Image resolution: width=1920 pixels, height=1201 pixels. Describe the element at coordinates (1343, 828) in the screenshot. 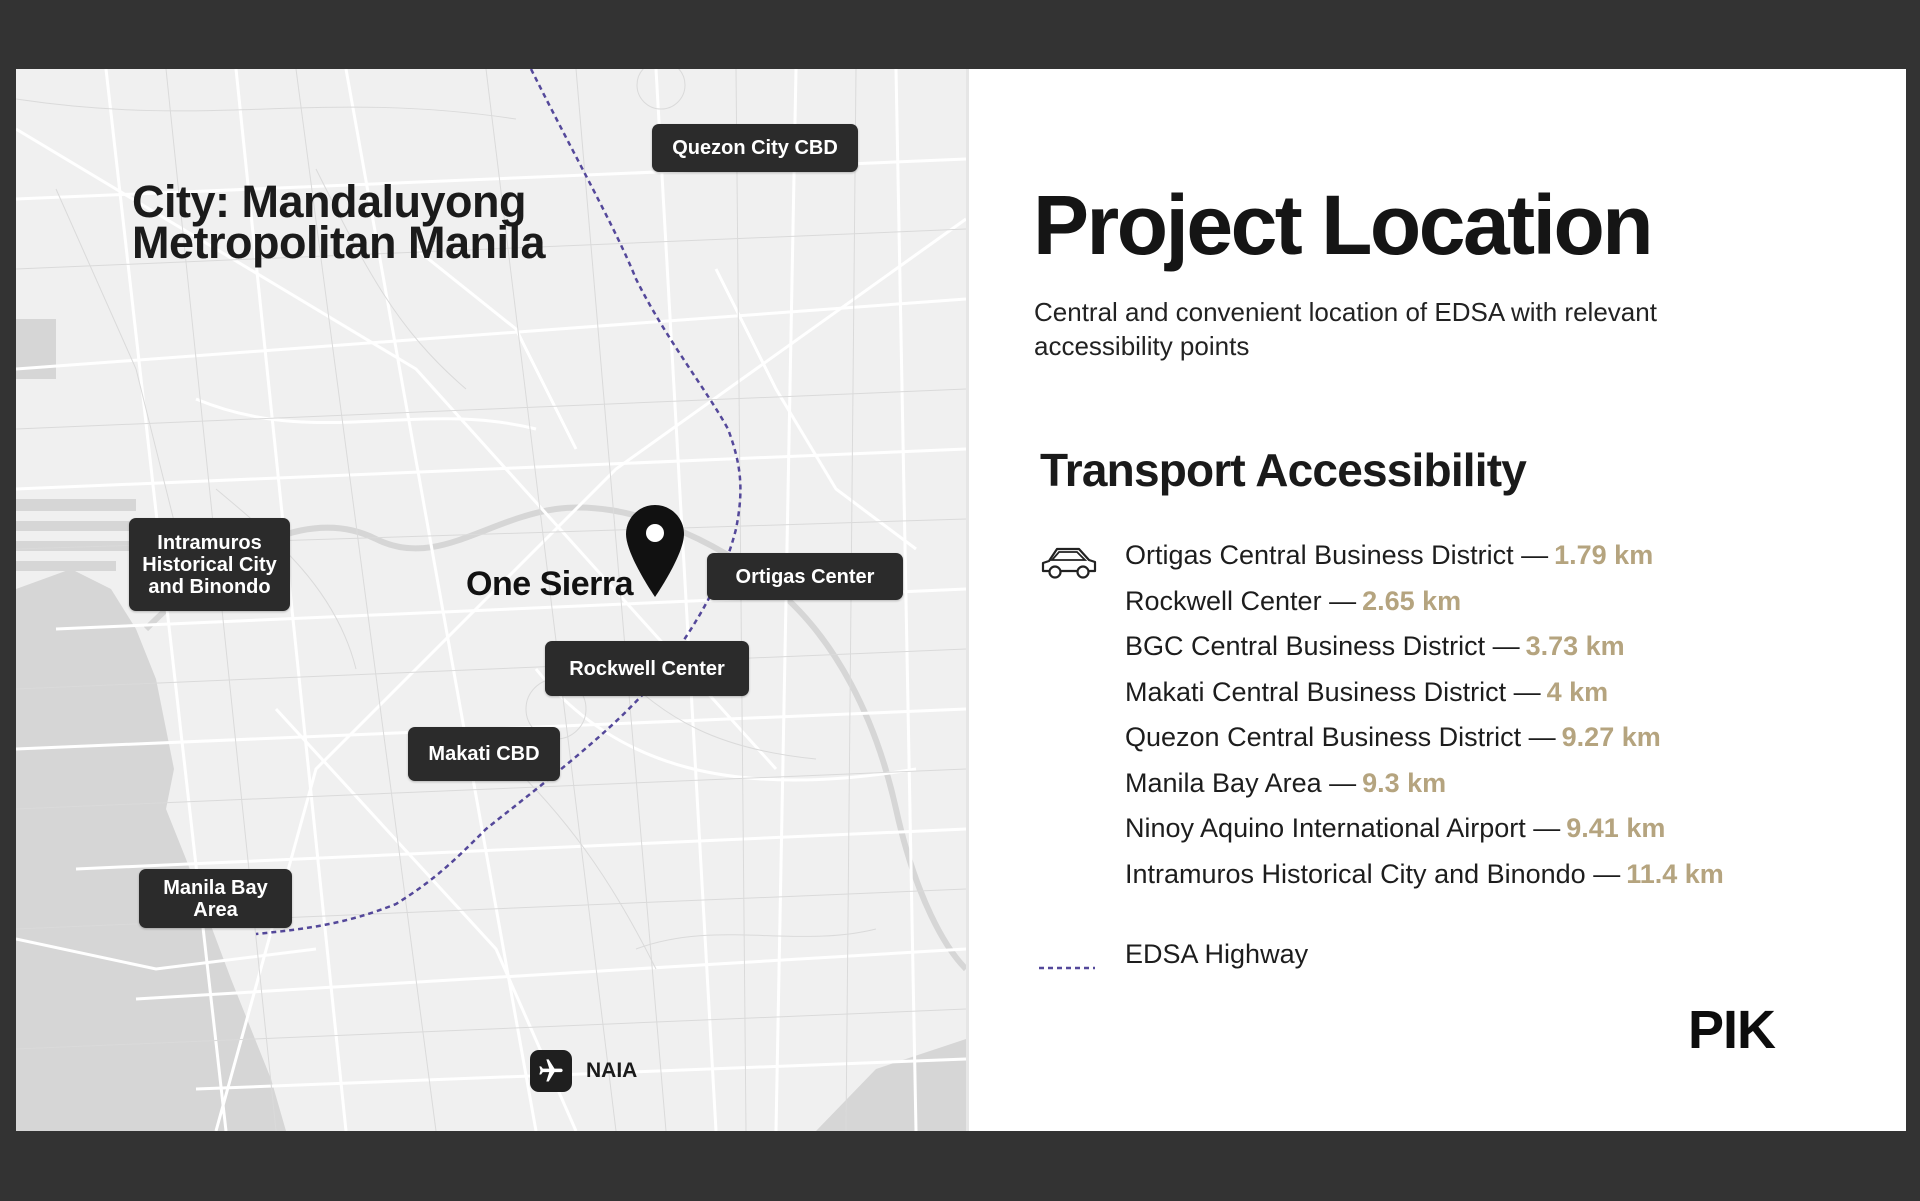

I see `destination-name: Ninoy Aquino International Airport —` at that location.